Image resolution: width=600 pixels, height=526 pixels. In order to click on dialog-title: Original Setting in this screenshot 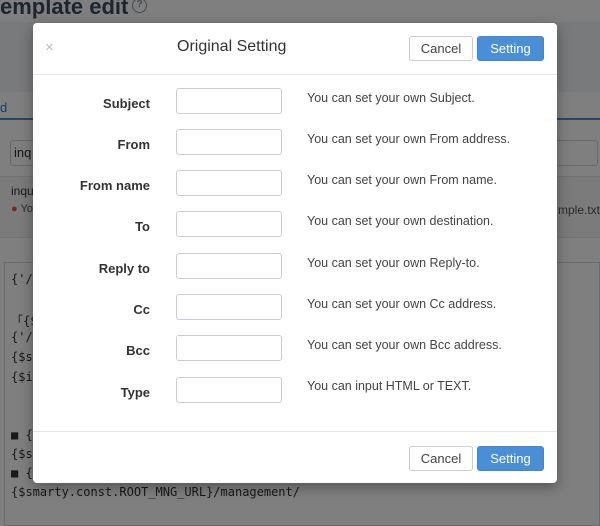, I will do `click(232, 46)`.